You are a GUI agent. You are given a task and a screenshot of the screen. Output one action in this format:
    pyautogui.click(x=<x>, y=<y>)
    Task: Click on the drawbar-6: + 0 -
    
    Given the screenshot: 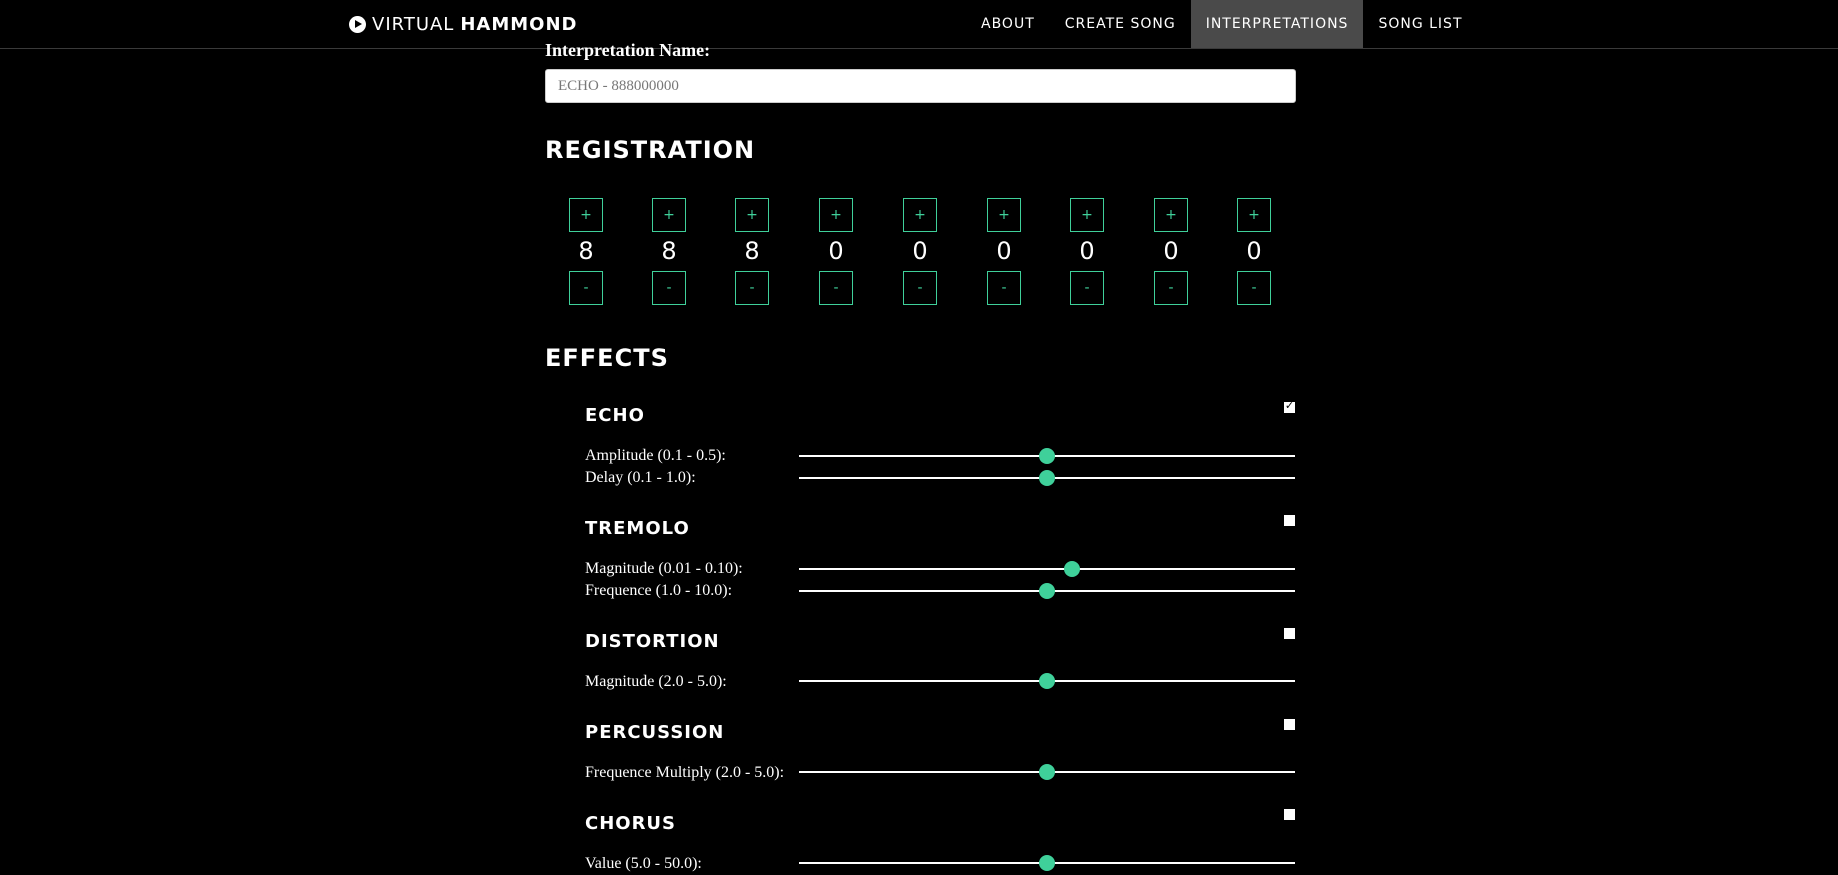 What is the action you would take?
    pyautogui.click(x=1005, y=252)
    